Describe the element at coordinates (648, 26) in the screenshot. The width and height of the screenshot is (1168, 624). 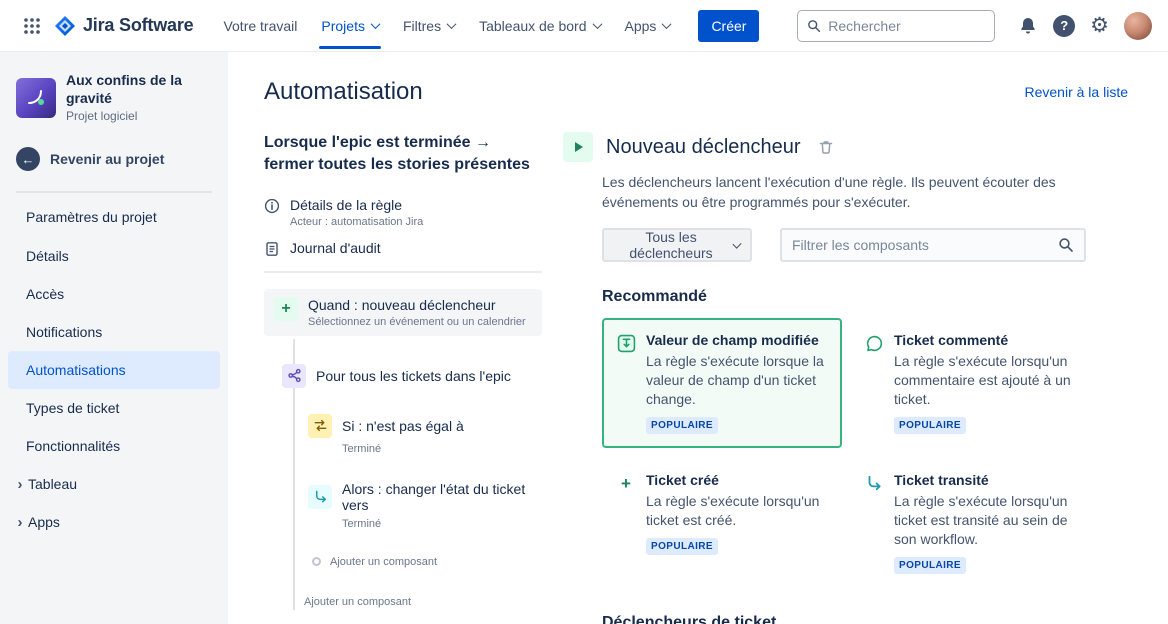
I see `nav-apps: Apps` at that location.